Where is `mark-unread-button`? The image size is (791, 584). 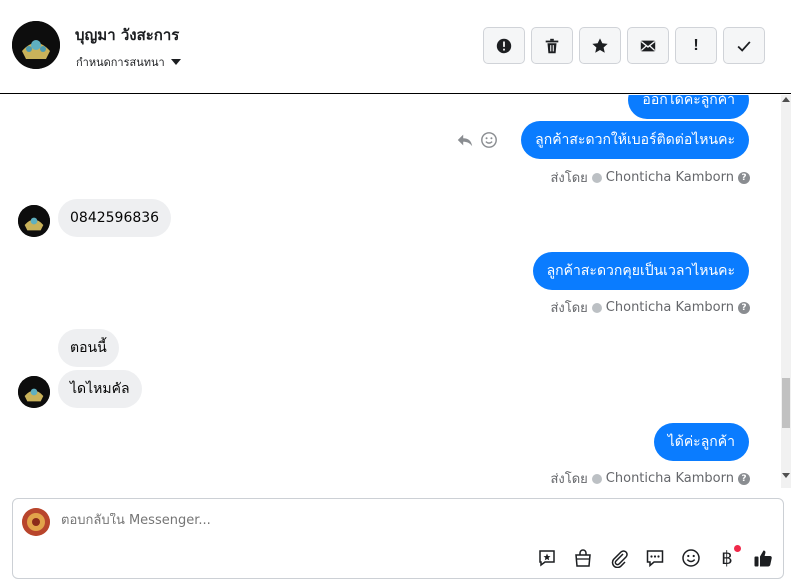 mark-unread-button is located at coordinates (648, 45).